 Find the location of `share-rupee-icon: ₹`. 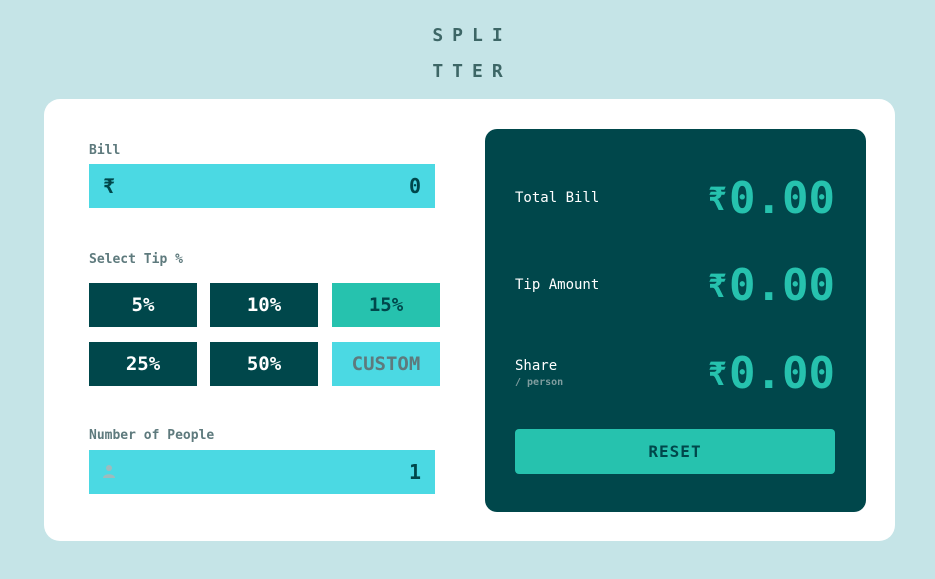

share-rupee-icon: ₹ is located at coordinates (717, 374).